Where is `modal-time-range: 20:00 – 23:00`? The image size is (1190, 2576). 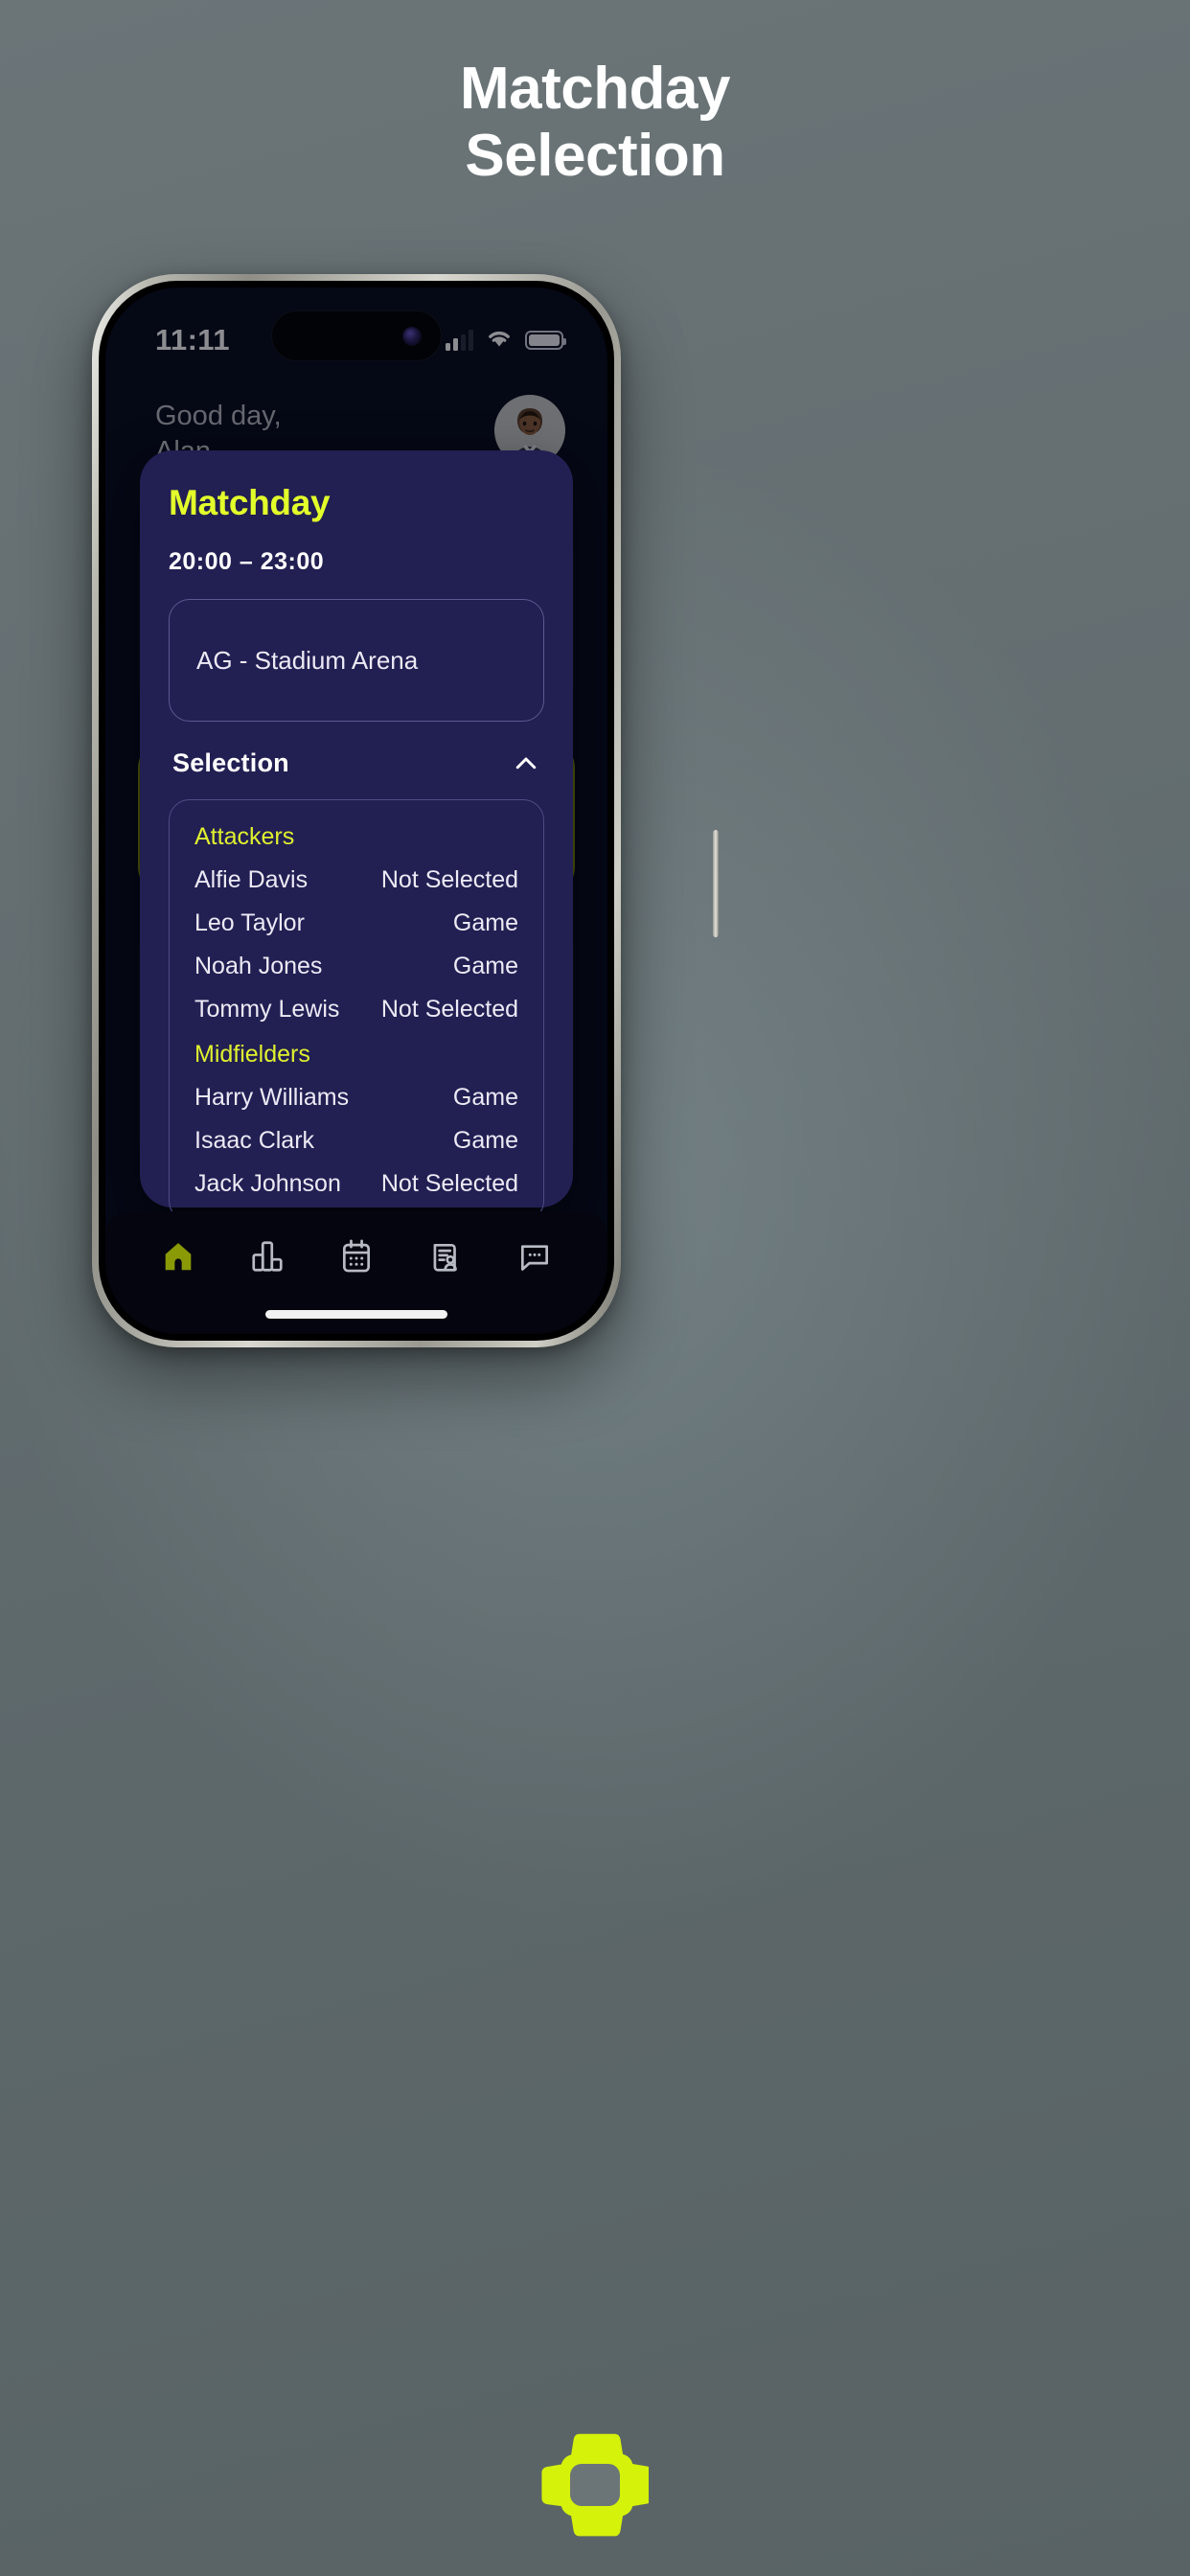 modal-time-range: 20:00 – 23:00 is located at coordinates (247, 561).